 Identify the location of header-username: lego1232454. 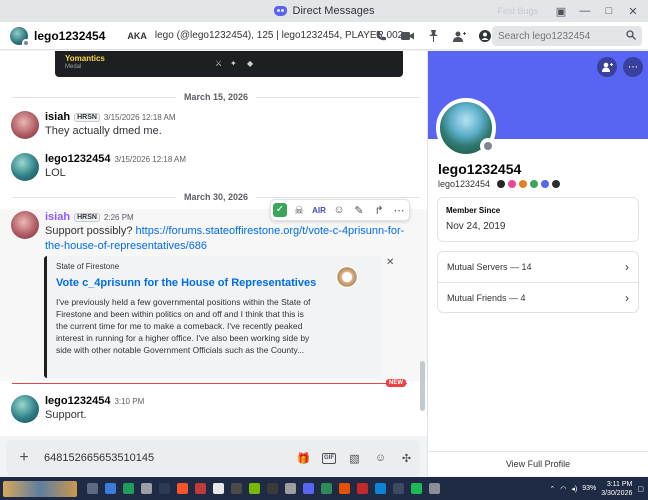
(69, 36).